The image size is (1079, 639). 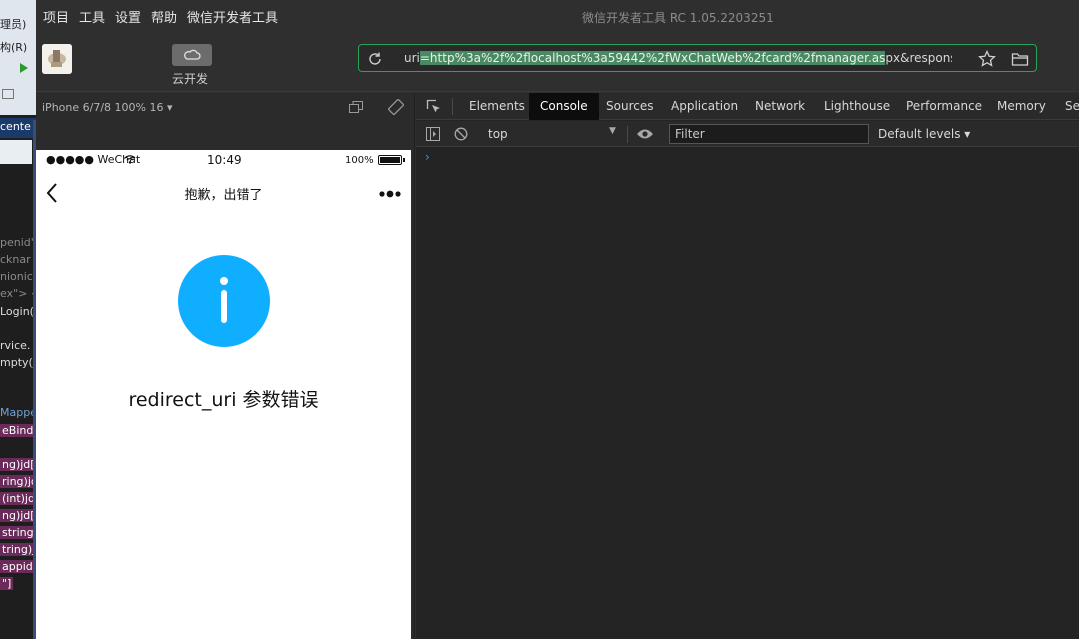 I want to click on tab-lighthouse: Lighthouse, so click(x=857, y=106).